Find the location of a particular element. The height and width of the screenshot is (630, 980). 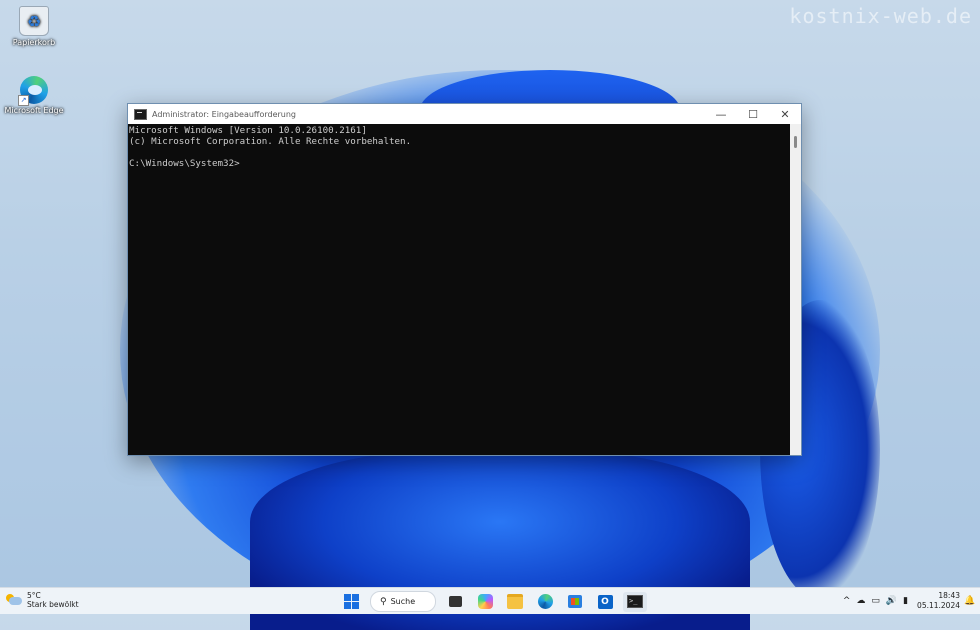

copilot-button is located at coordinates (485, 602).